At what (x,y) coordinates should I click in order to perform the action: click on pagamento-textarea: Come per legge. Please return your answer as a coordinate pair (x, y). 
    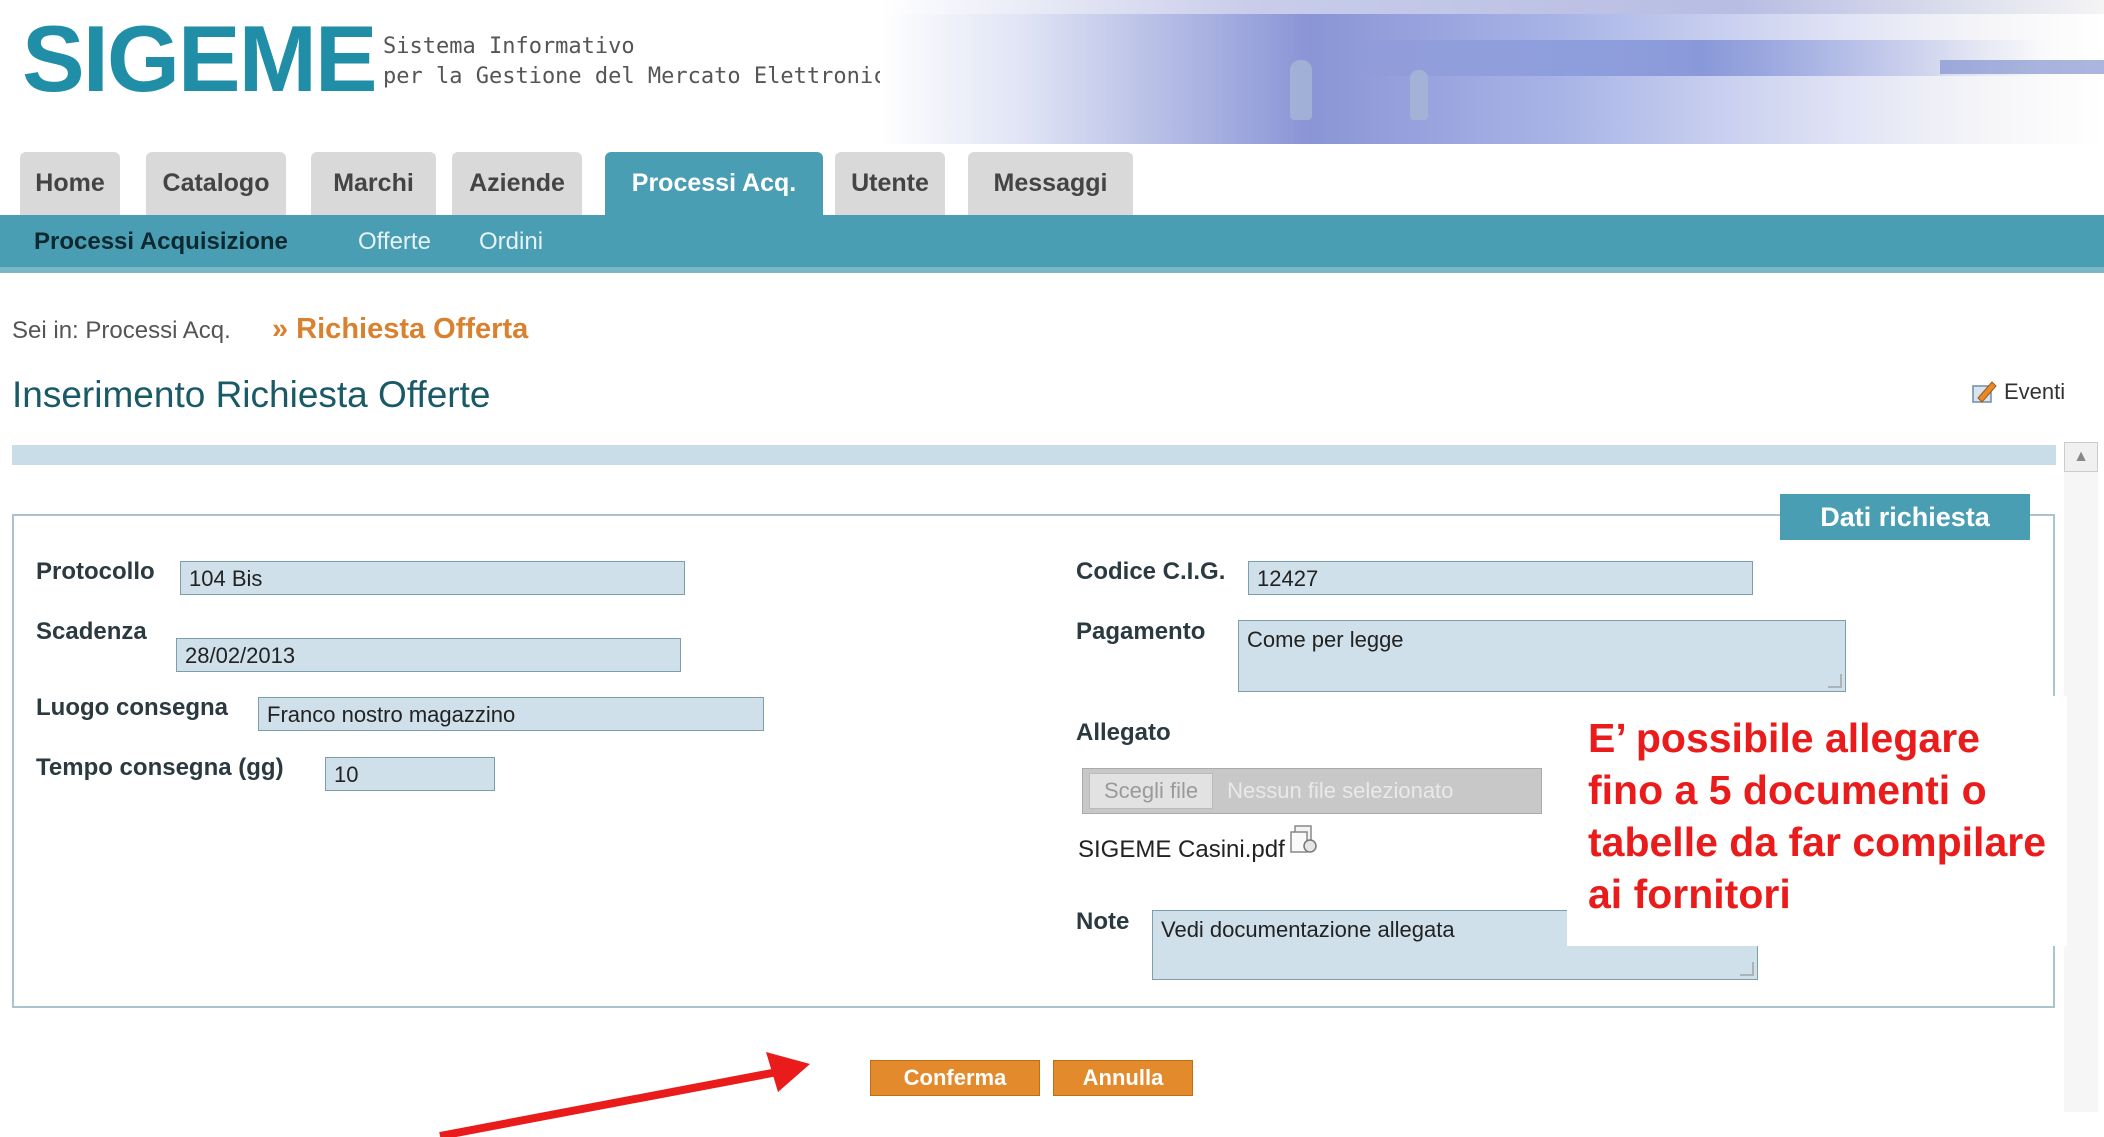
    Looking at the image, I should click on (1542, 656).